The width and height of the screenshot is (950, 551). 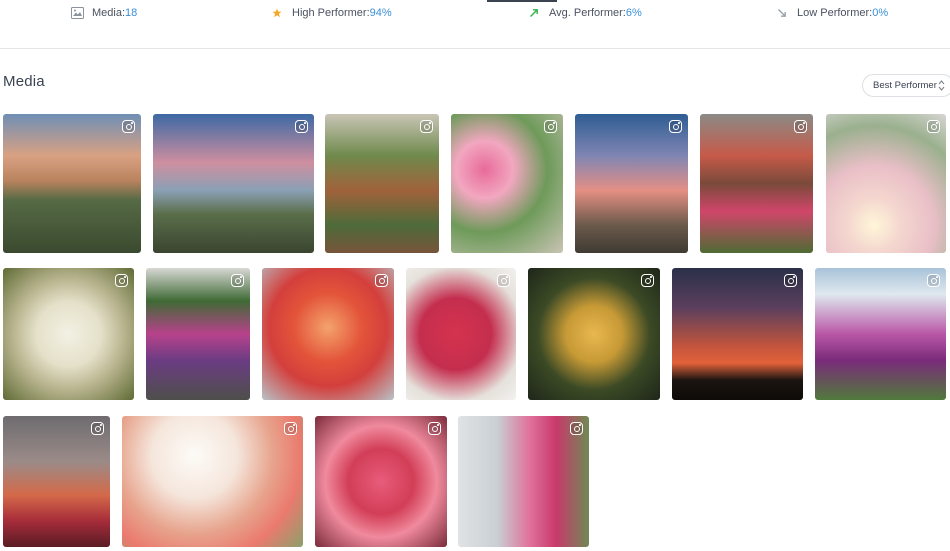 I want to click on stat-avg-label: Avg. Performer:, so click(x=587, y=13).